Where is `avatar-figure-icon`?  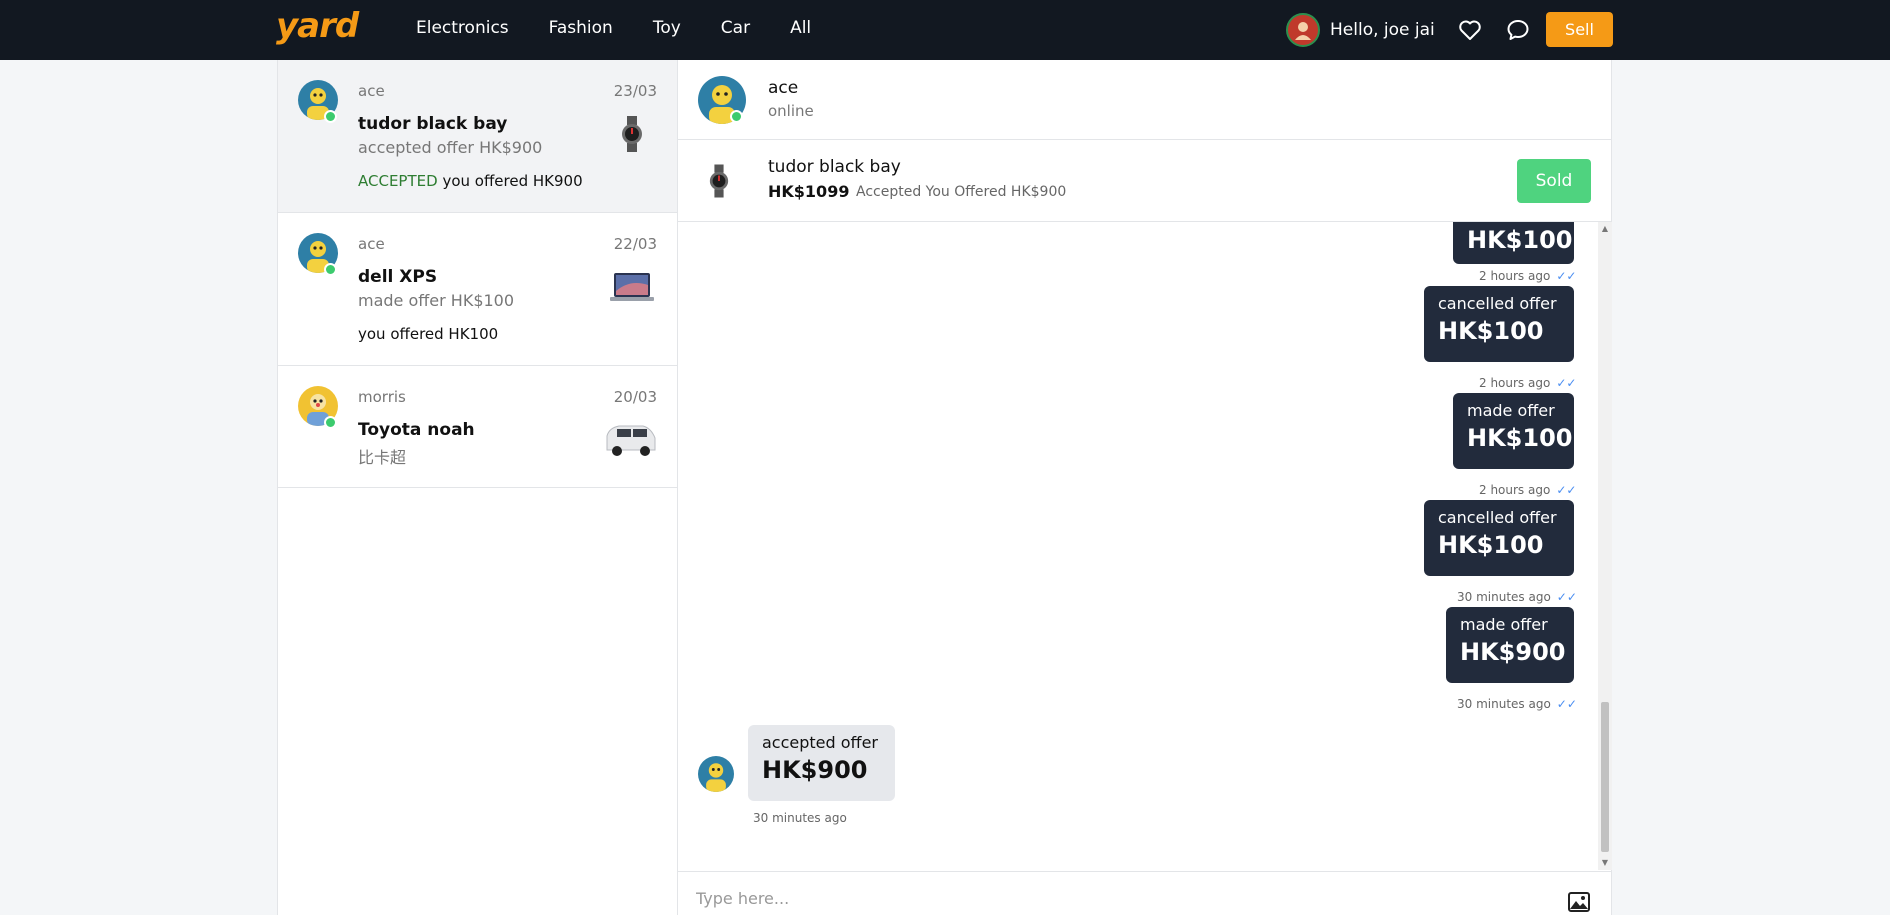
avatar-figure-icon is located at coordinates (716, 777).